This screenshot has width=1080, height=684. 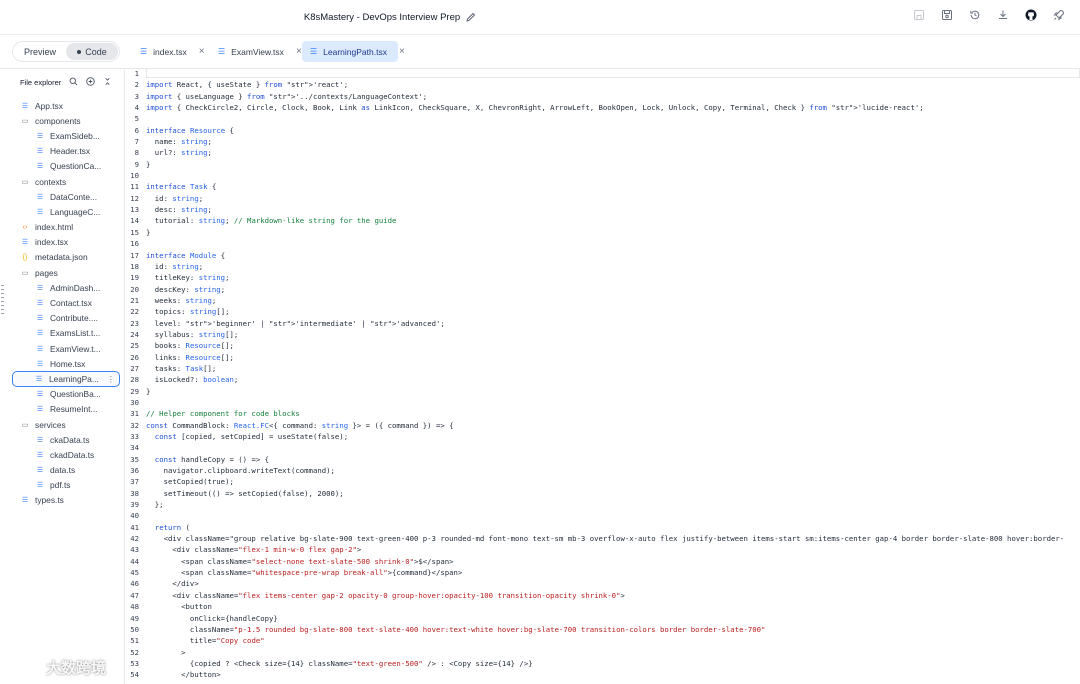 What do you see at coordinates (24, 667) in the screenshot?
I see `watermark-logo-icon` at bounding box center [24, 667].